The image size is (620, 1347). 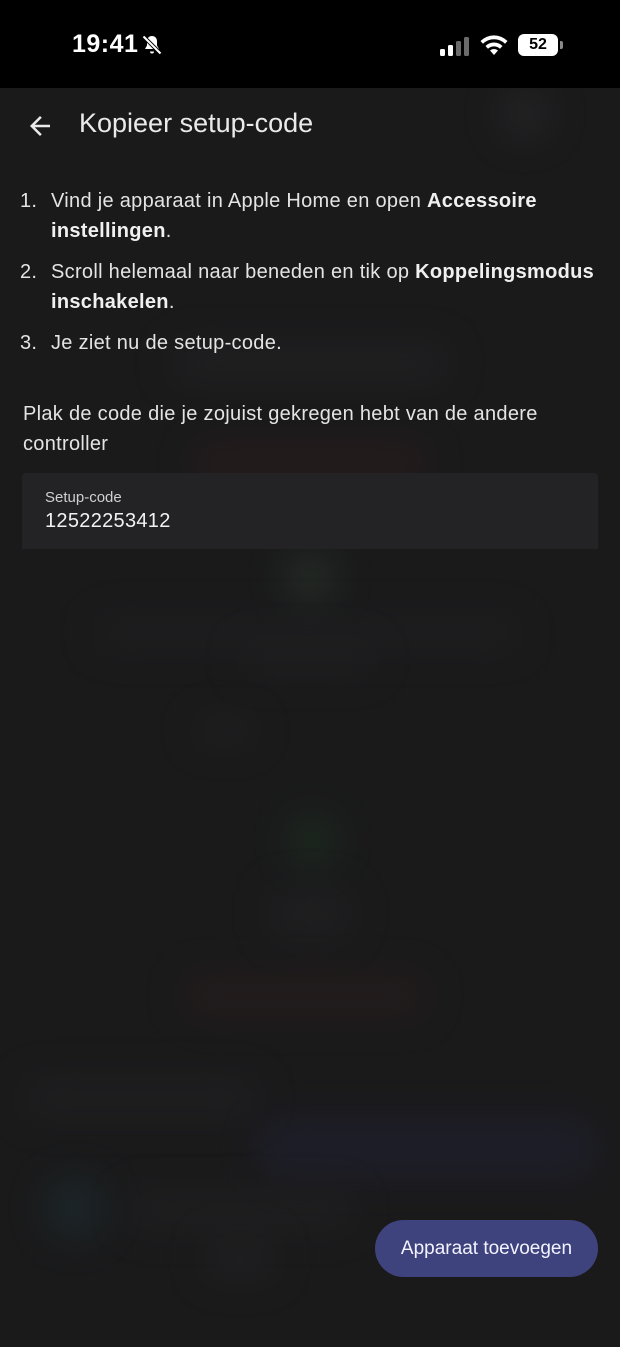 What do you see at coordinates (486, 1248) in the screenshot?
I see `add-device-button: Apparaat toevoegen` at bounding box center [486, 1248].